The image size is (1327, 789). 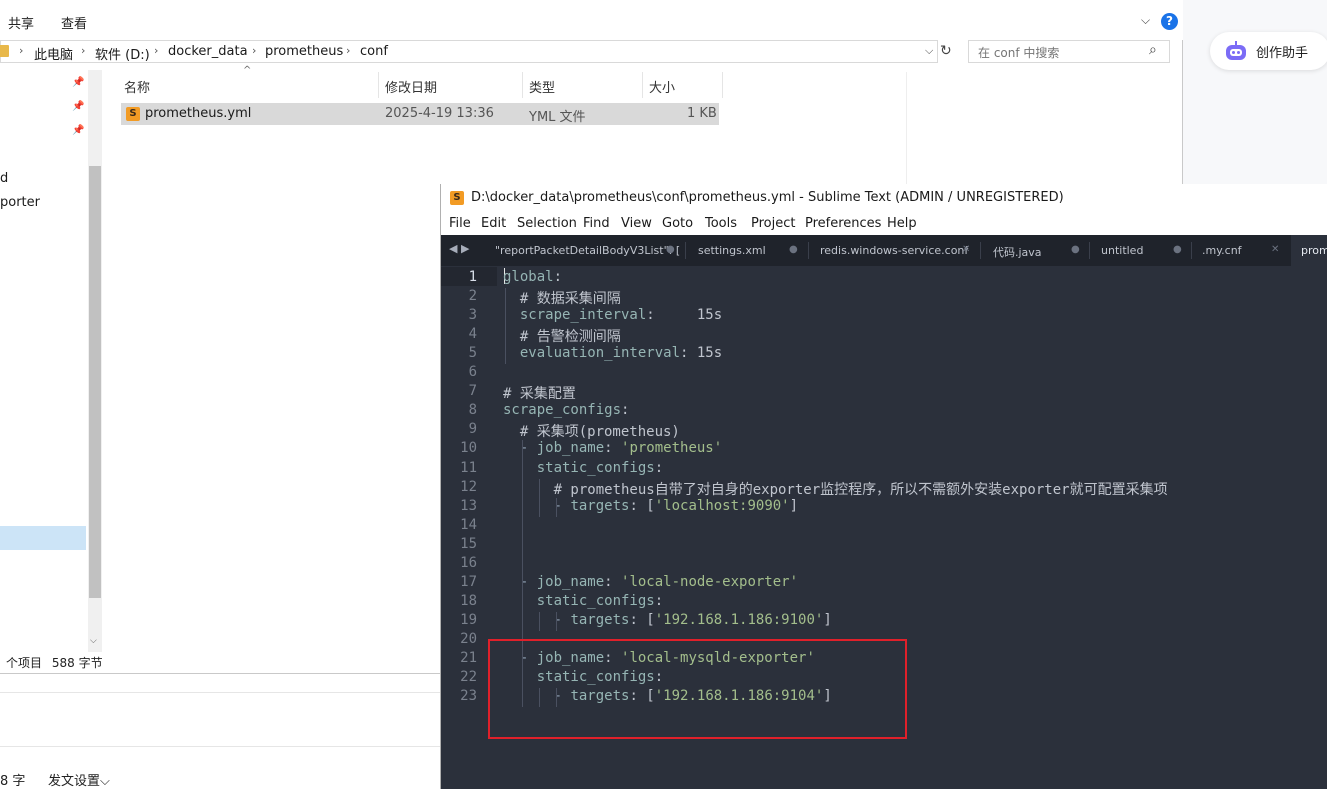 I want to click on assistant-label: 创作助手, so click(x=1282, y=53).